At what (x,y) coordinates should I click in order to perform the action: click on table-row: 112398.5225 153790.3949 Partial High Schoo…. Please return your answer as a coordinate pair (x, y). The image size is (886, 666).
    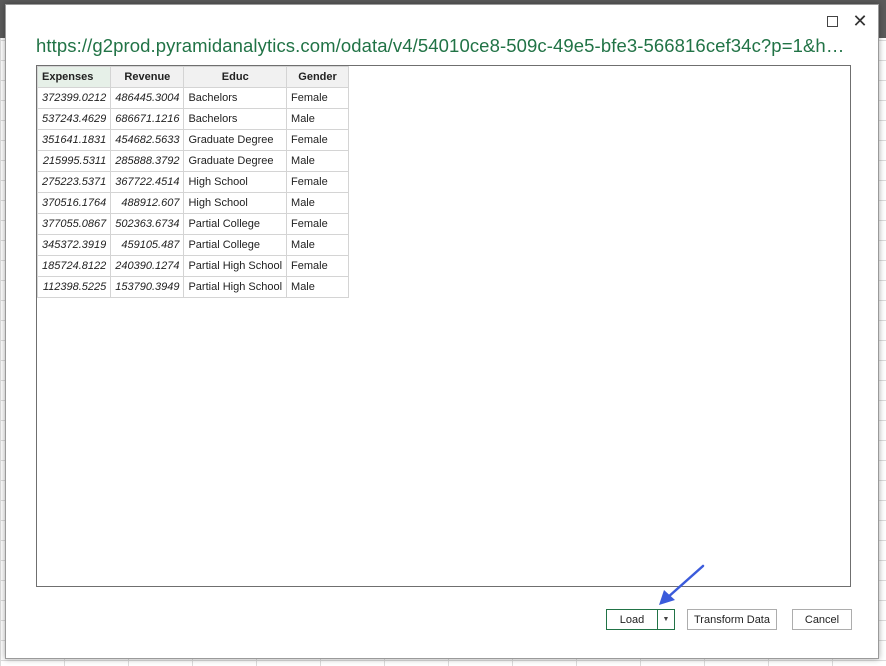
    Looking at the image, I should click on (193, 287).